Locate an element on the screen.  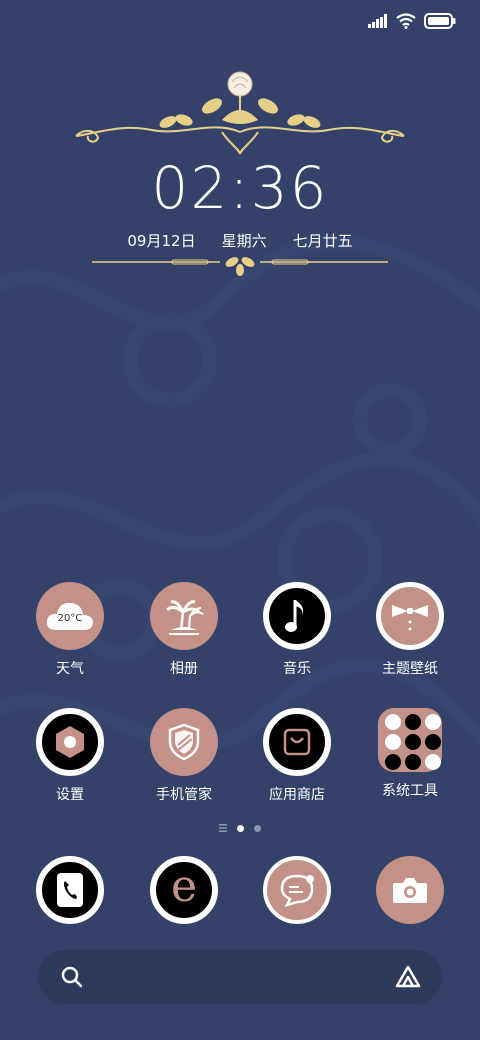
page-dot-active is located at coordinates (240, 828).